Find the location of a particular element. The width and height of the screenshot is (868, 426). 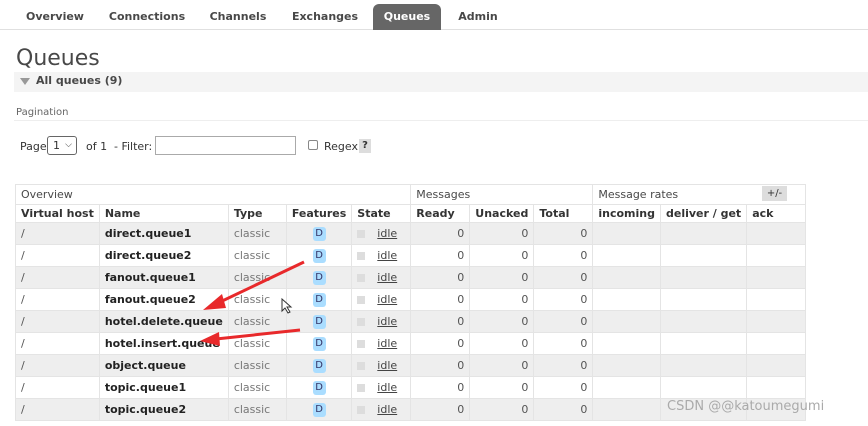

page-select: 1 ⌵ is located at coordinates (62, 145).